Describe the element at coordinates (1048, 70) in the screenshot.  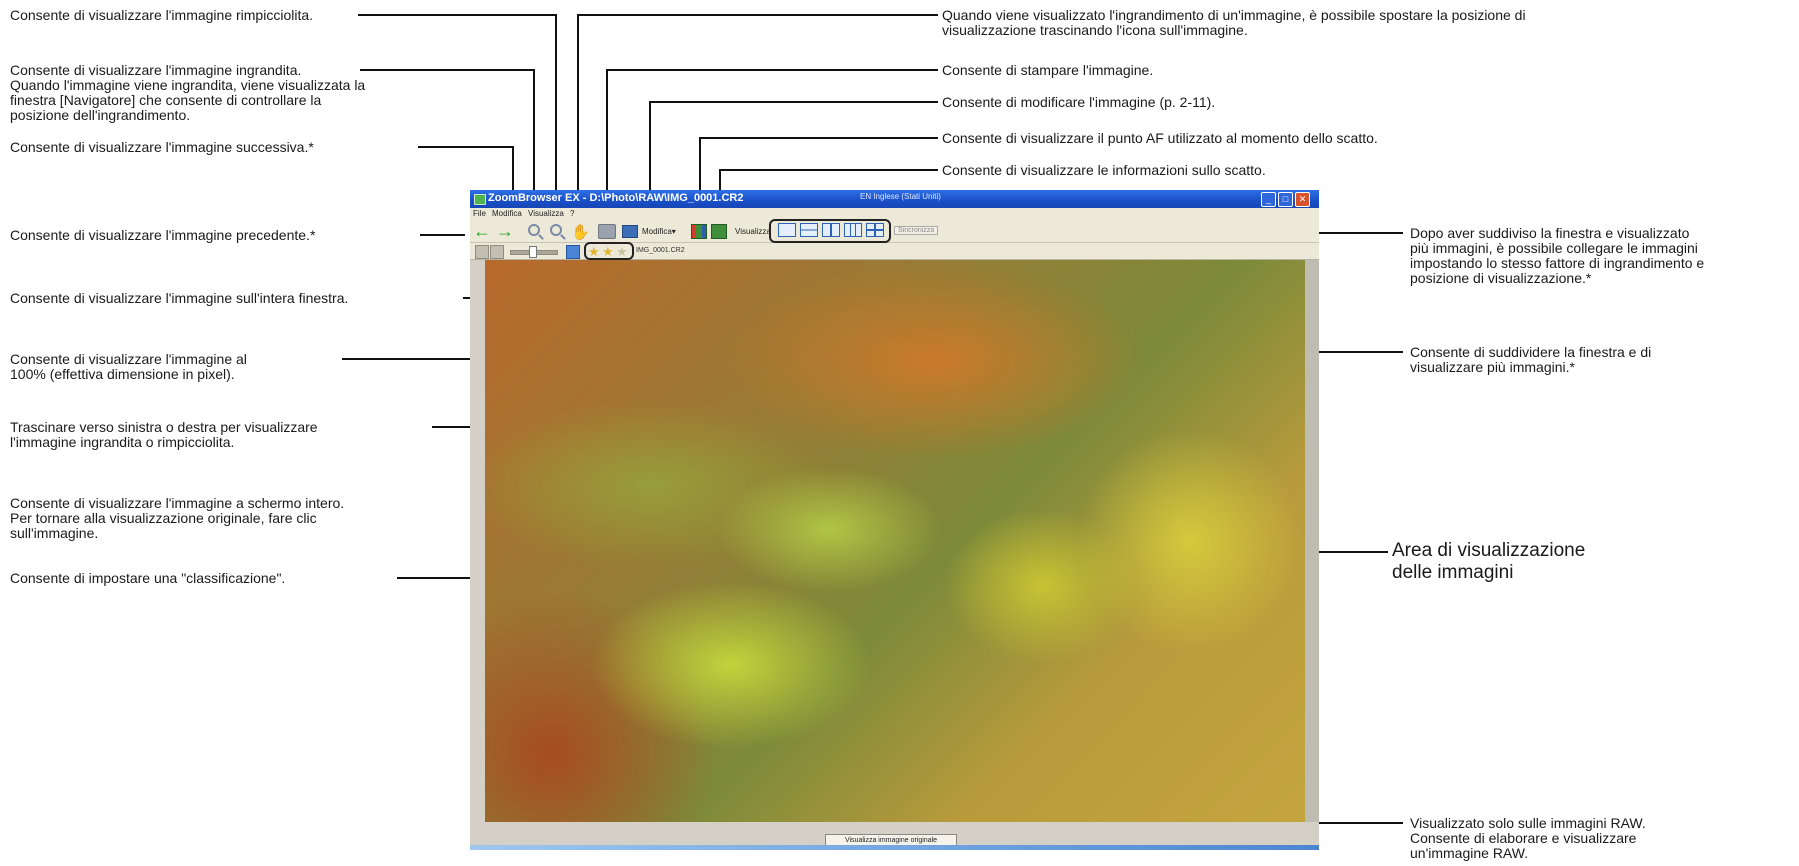
I see `callout-print: Consente di stampare l'immagine.` at that location.